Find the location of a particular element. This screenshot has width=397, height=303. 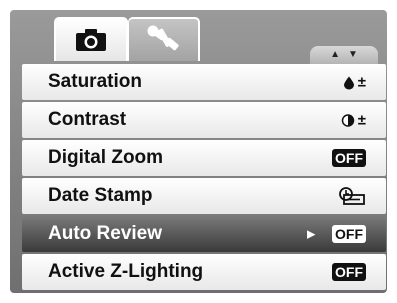

menu-item-auto-review: Auto Review ▶ OFF is located at coordinates (204, 234).